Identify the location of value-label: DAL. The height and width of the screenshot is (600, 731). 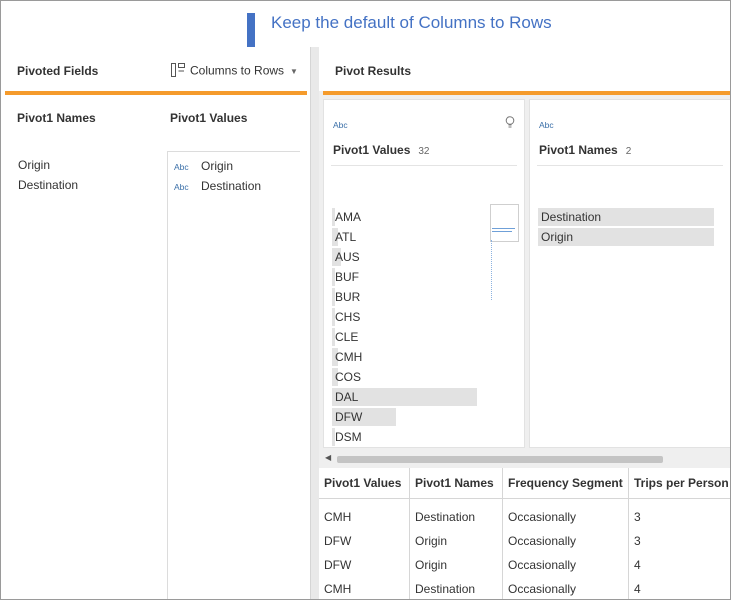
(347, 397).